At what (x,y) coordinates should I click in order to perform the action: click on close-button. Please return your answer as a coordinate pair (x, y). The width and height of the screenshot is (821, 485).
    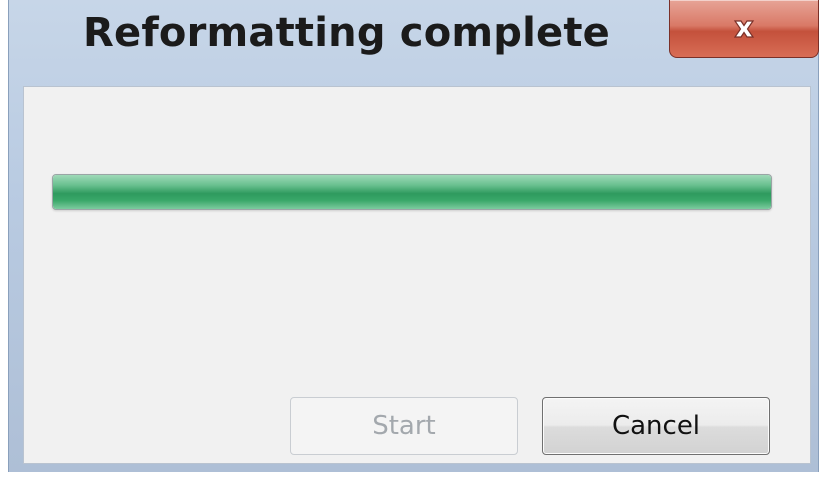
    Looking at the image, I should click on (744, 29).